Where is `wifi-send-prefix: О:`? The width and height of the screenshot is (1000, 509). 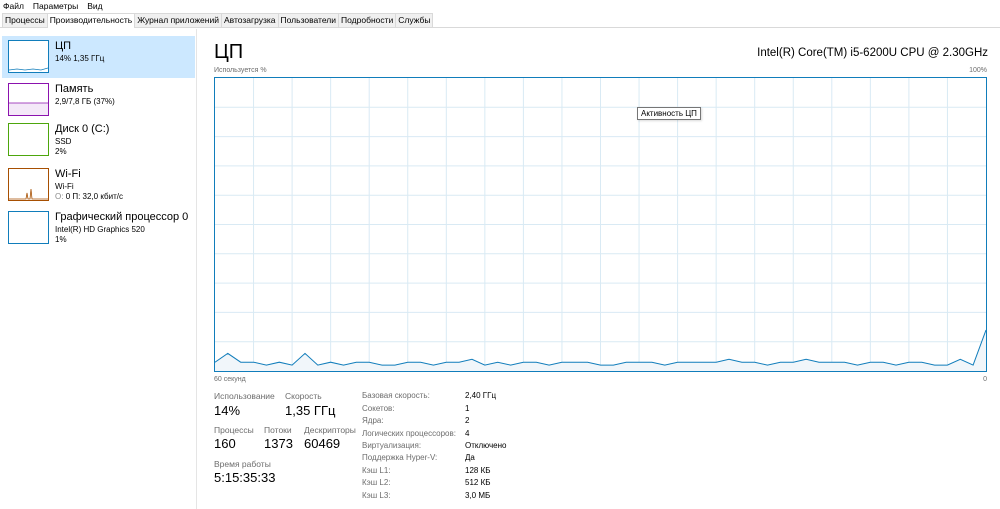 wifi-send-prefix: О: is located at coordinates (59, 196).